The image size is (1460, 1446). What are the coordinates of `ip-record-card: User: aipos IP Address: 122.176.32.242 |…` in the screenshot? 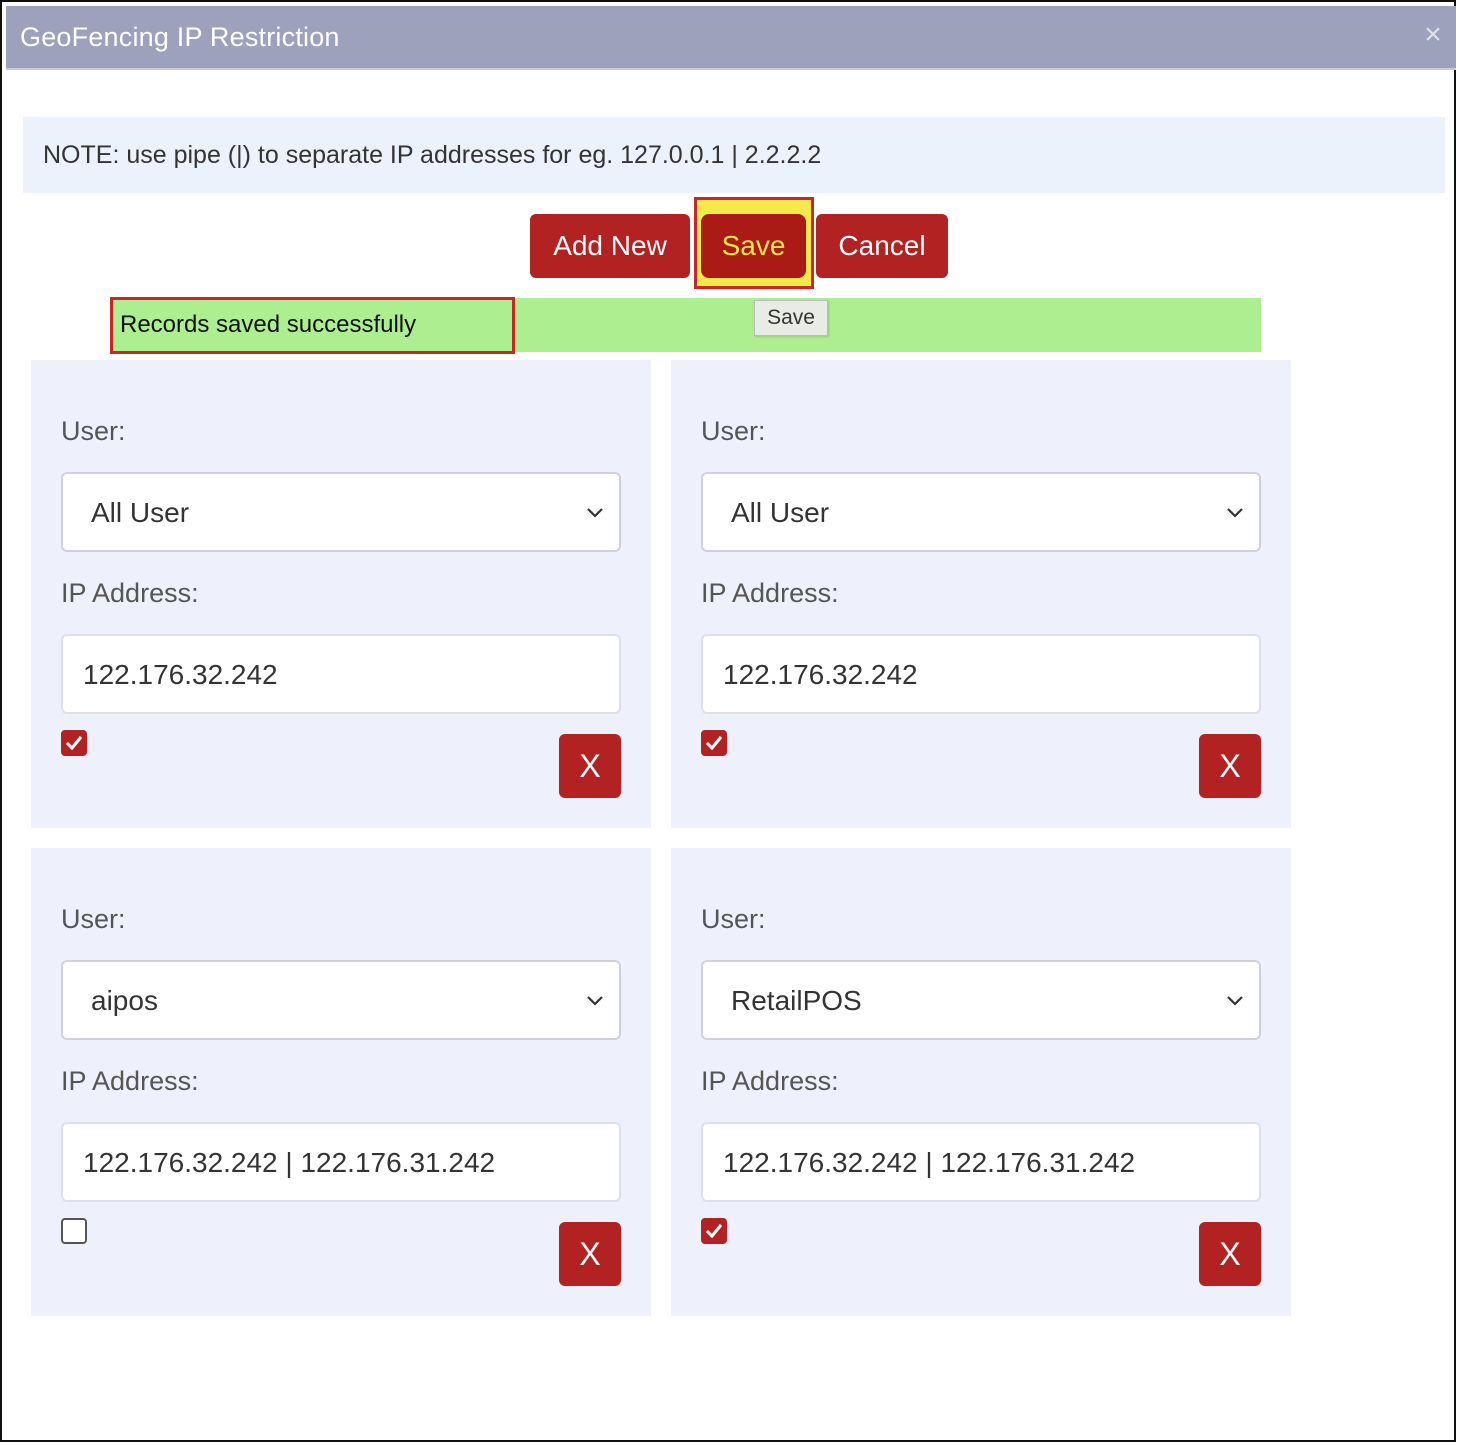 It's located at (341, 1082).